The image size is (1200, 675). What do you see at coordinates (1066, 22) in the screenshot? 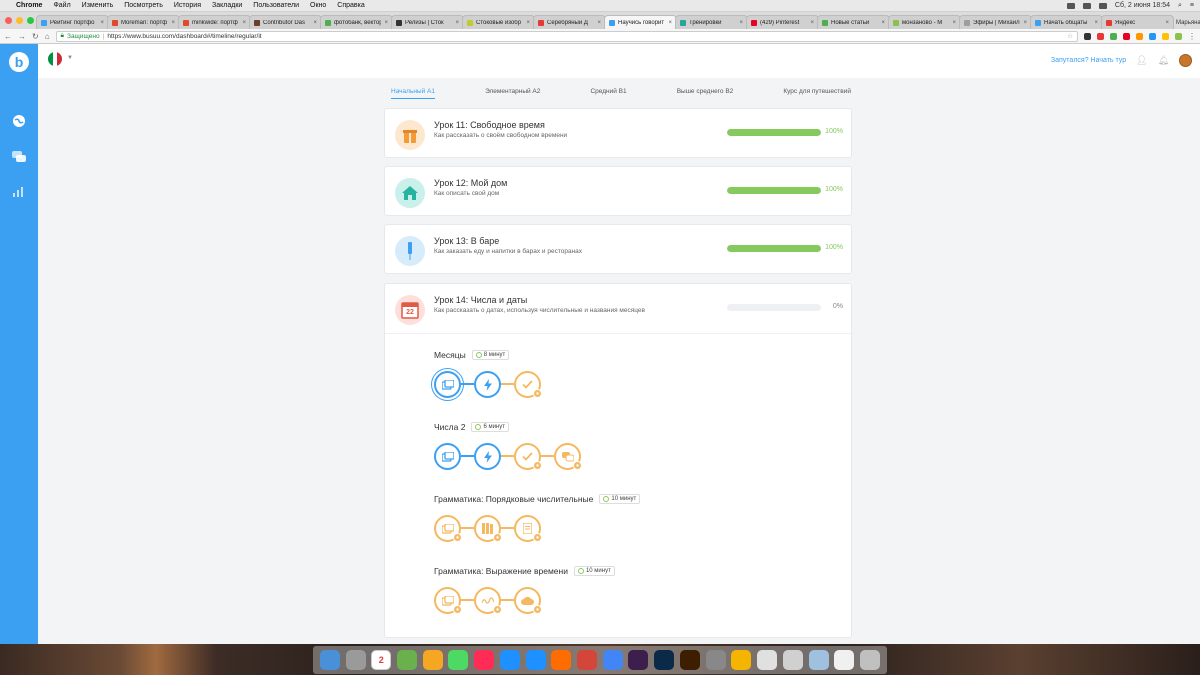
I see `browser-tab: Начать общаты ×` at bounding box center [1066, 22].